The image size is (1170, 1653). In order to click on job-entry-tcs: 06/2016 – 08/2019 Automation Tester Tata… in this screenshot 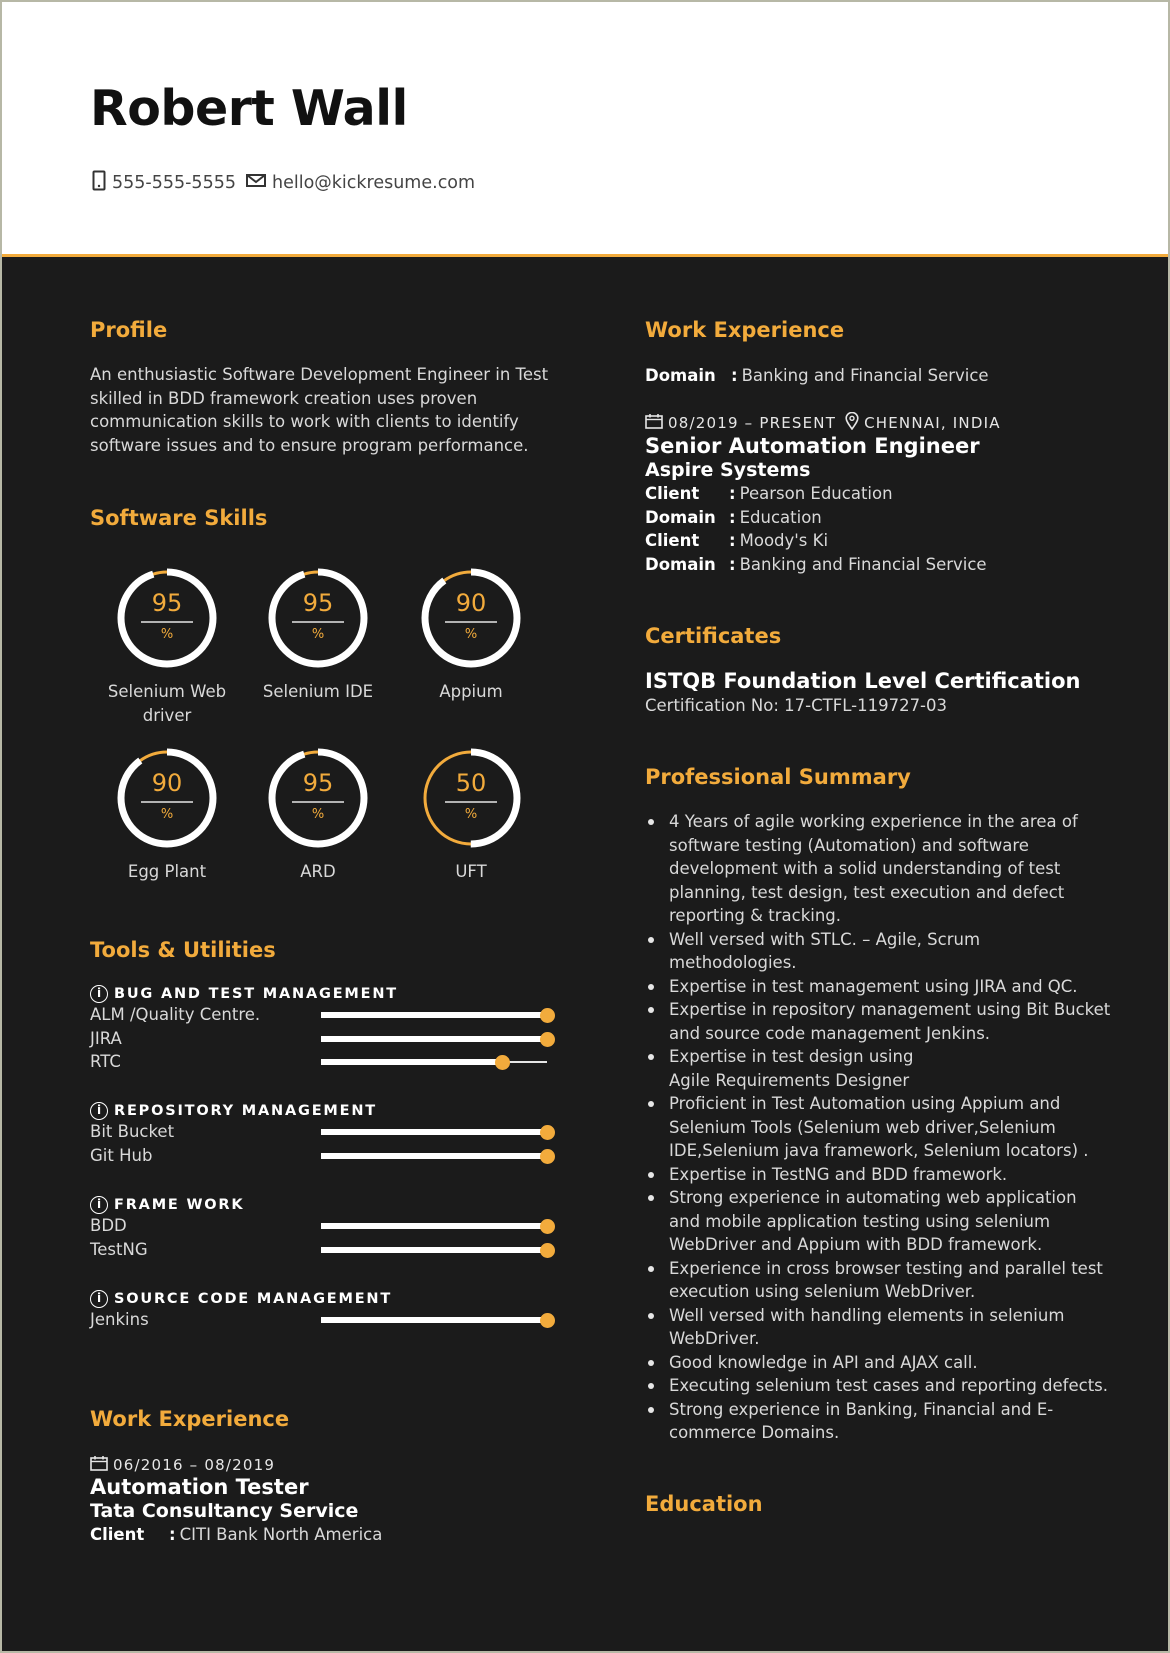, I will do `click(325, 1501)`.